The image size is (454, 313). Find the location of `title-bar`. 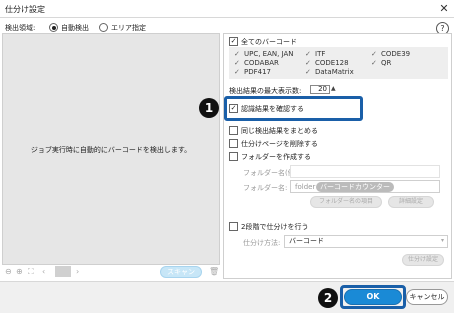

title-bar is located at coordinates (227, 9).